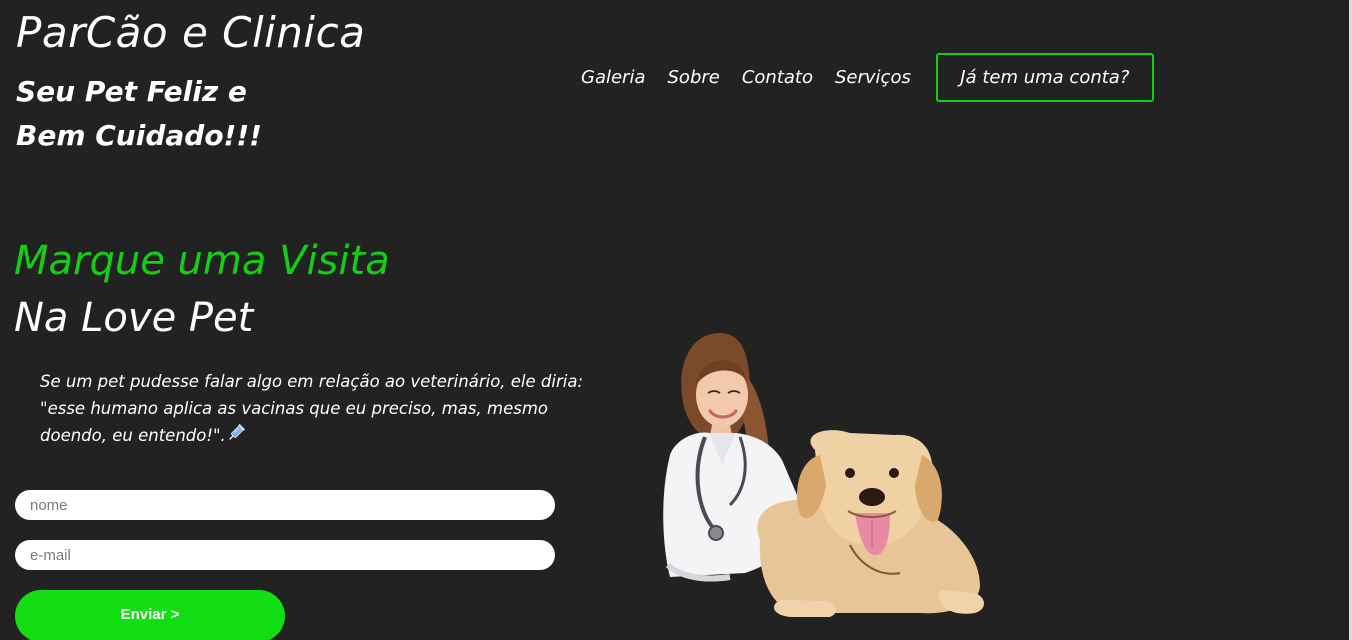  I want to click on name-input, so click(285, 505).